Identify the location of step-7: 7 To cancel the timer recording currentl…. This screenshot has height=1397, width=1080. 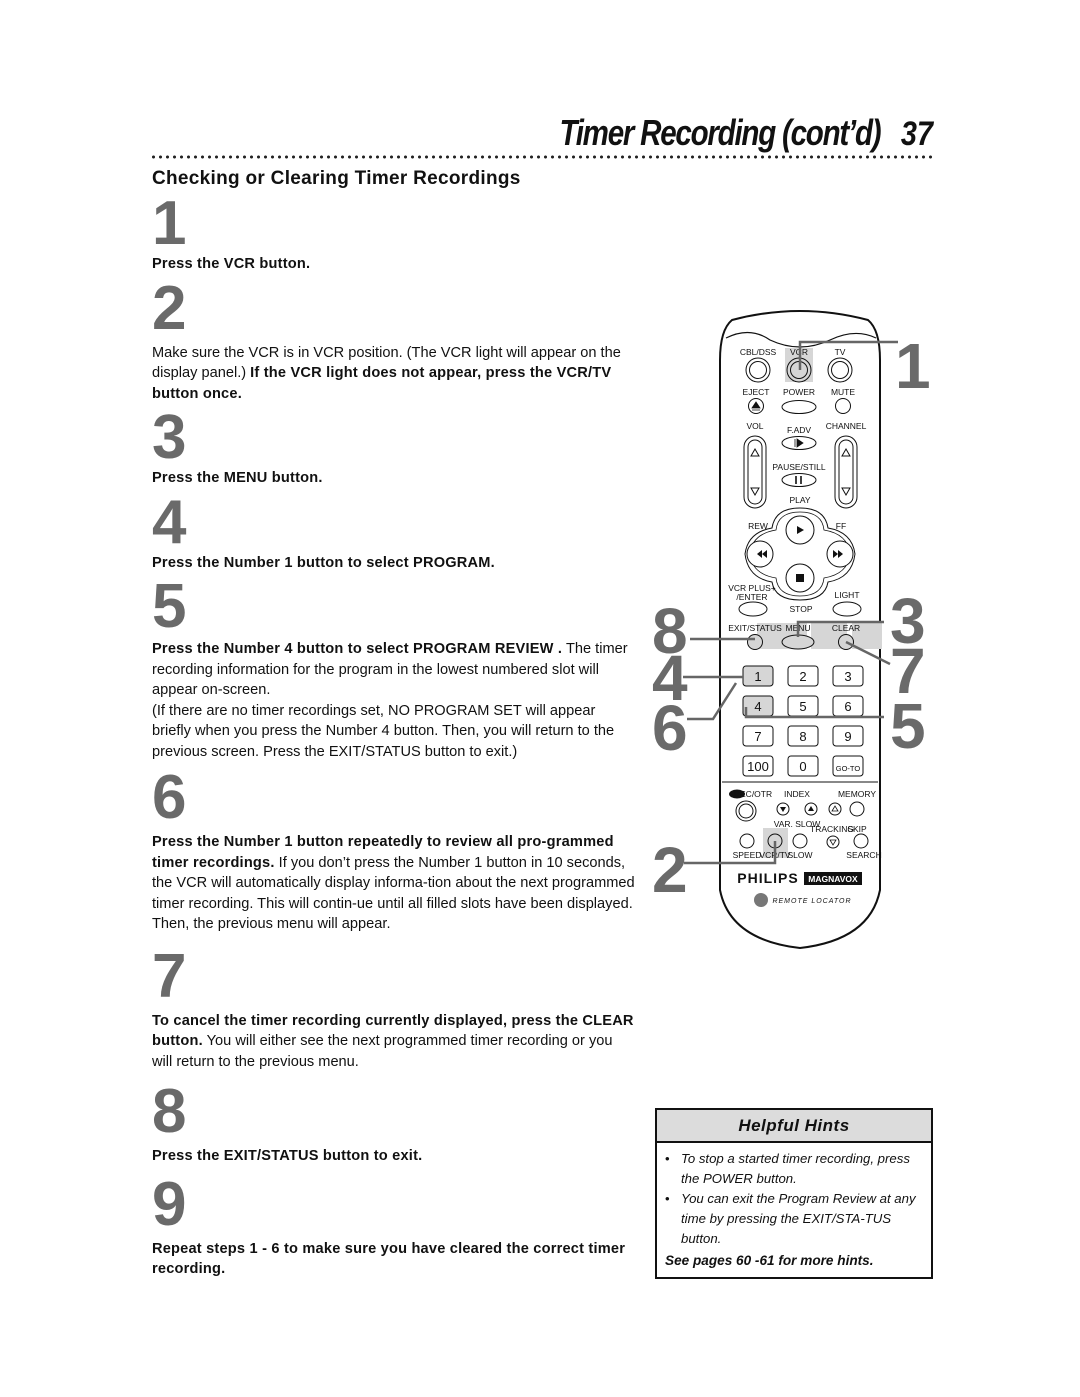
(394, 1007).